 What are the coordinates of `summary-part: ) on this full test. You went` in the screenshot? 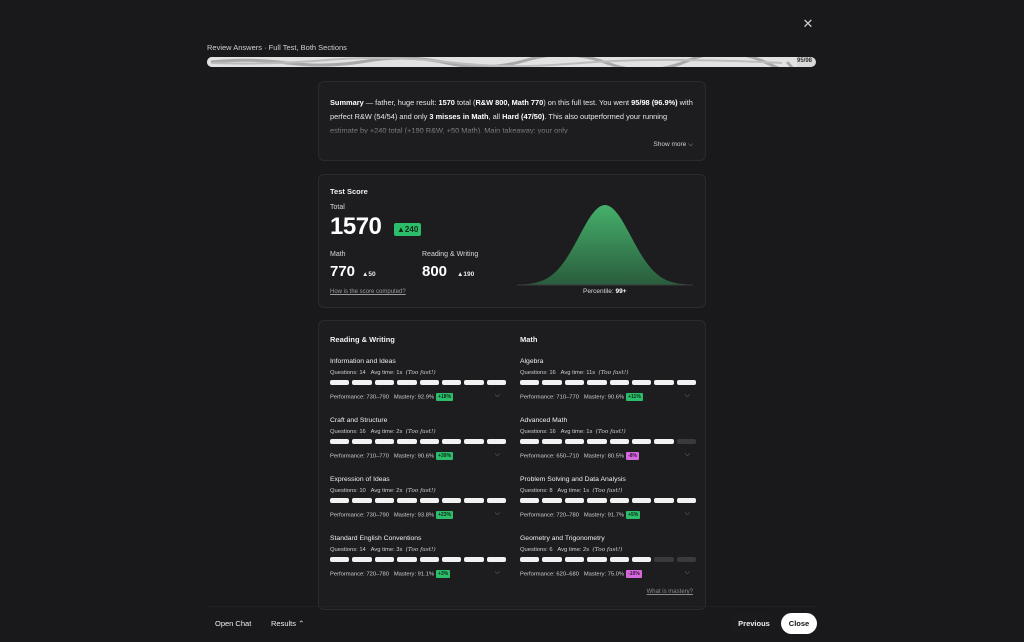 It's located at (587, 102).